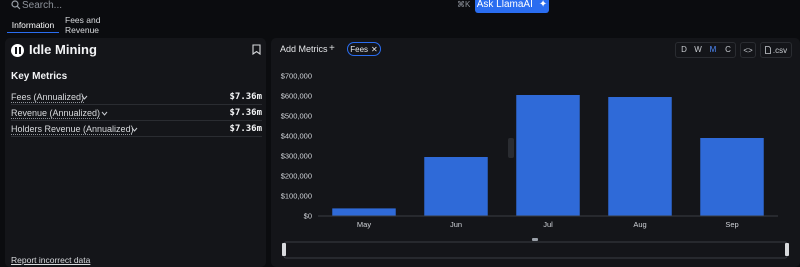 This screenshot has height=267, width=800. What do you see at coordinates (296, 176) in the screenshot?
I see `y-tick-label: $200,000` at bounding box center [296, 176].